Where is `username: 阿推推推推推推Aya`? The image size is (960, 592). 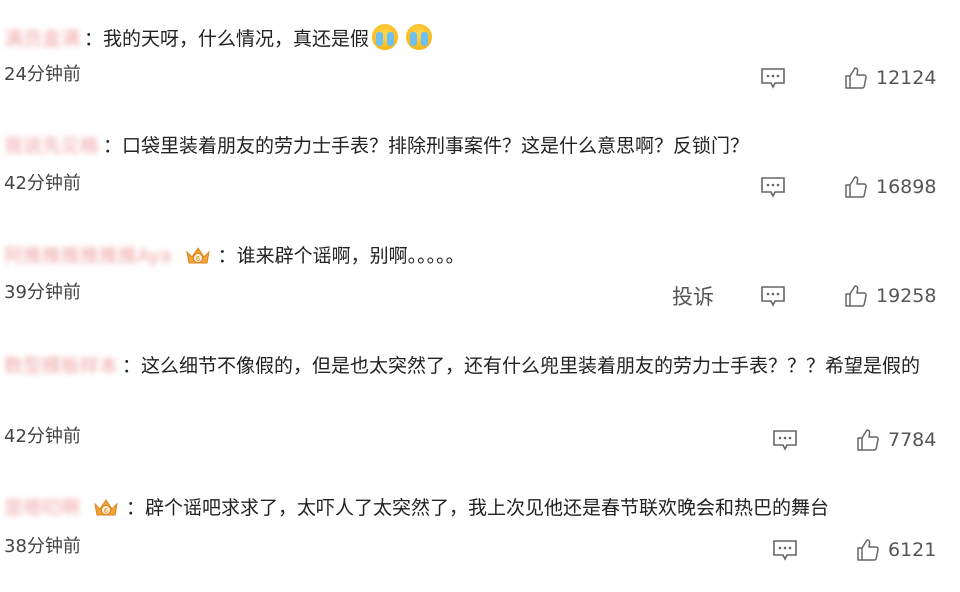 username: 阿推推推推推推Aya is located at coordinates (88, 256).